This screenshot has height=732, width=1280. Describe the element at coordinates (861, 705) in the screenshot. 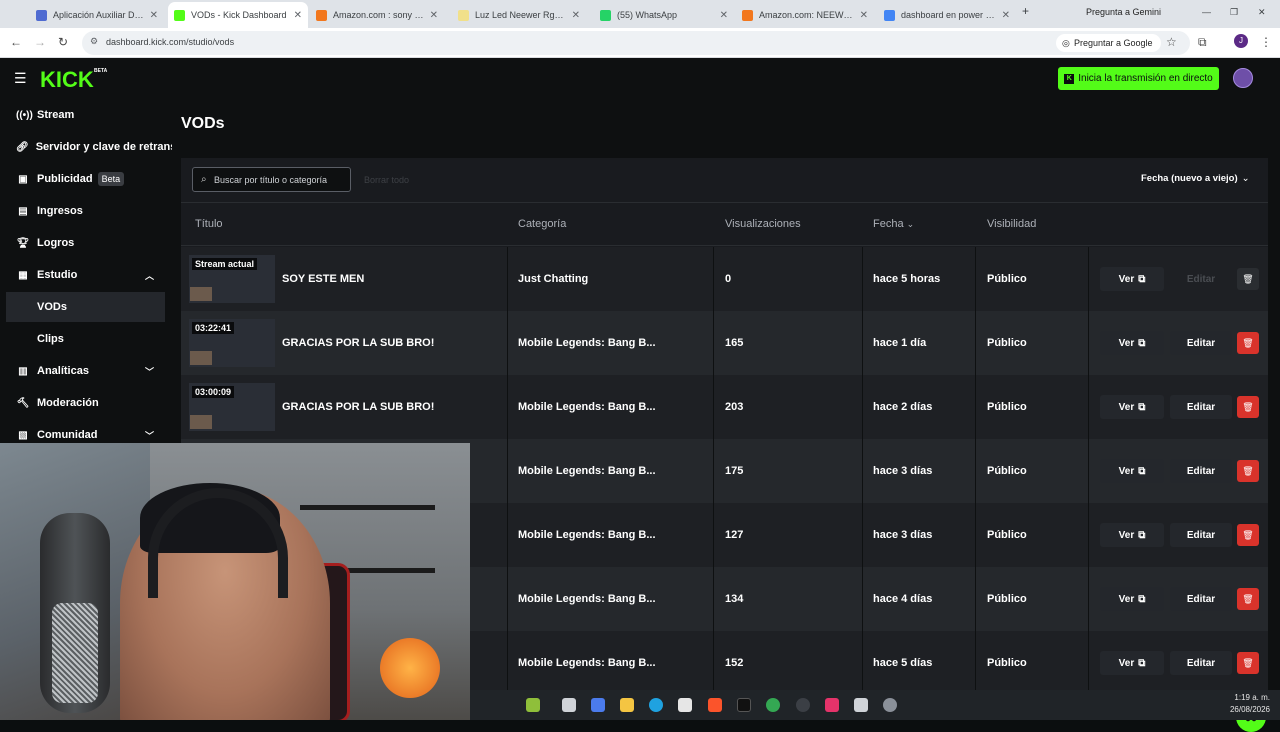

I see `calculator-icon` at that location.